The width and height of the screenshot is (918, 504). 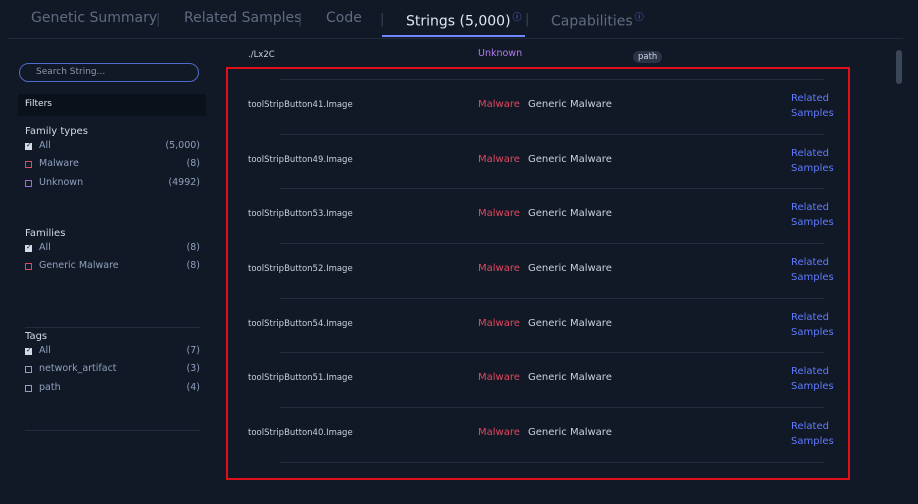 I want to click on search-input, so click(x=113, y=72).